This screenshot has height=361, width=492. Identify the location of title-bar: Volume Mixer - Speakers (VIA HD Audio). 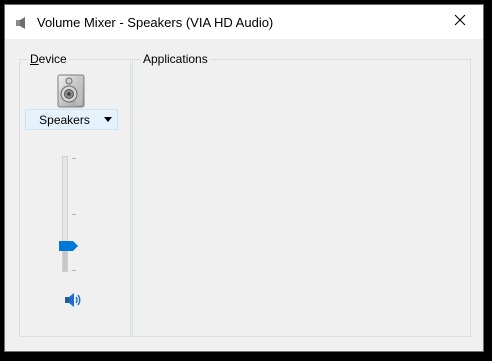
(244, 22).